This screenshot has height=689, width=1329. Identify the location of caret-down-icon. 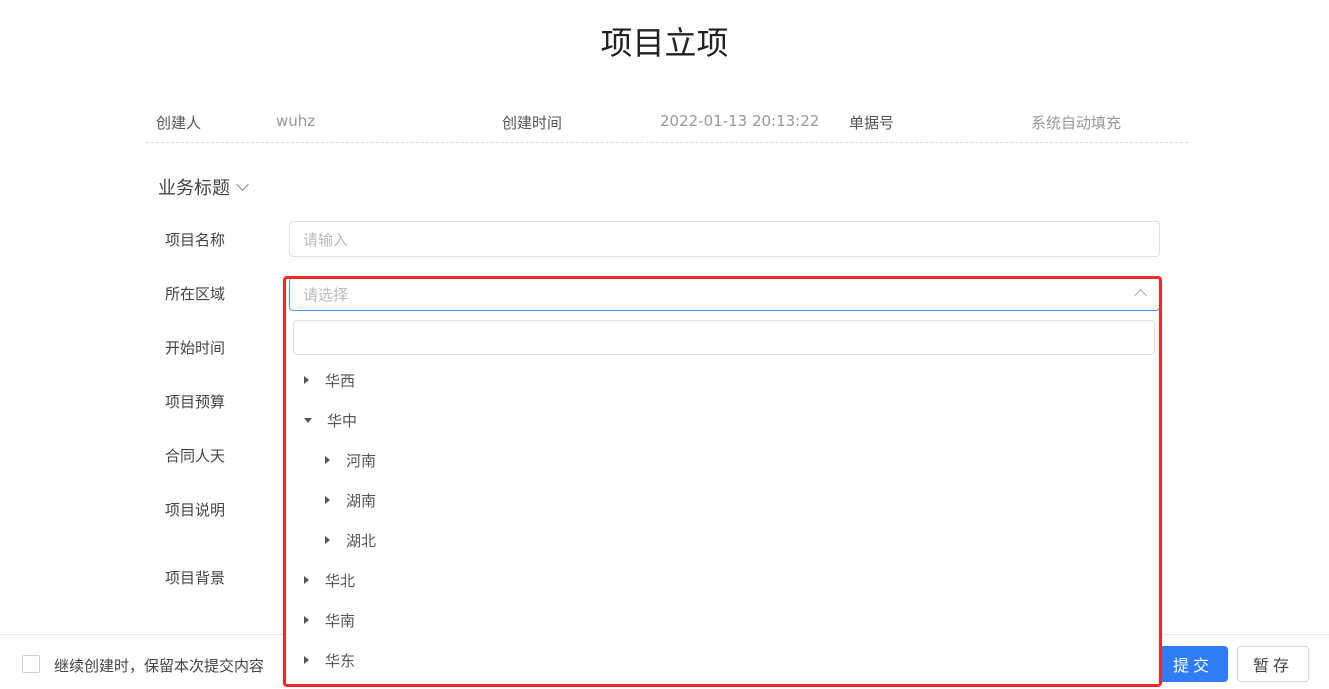
(308, 420).